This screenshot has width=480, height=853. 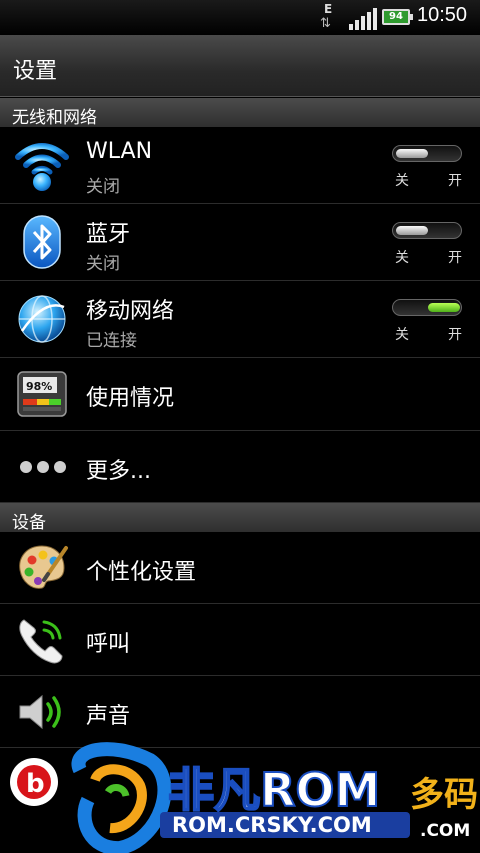 What do you see at coordinates (240, 17) in the screenshot?
I see `status-bar: E ⇅ 94 10:50` at bounding box center [240, 17].